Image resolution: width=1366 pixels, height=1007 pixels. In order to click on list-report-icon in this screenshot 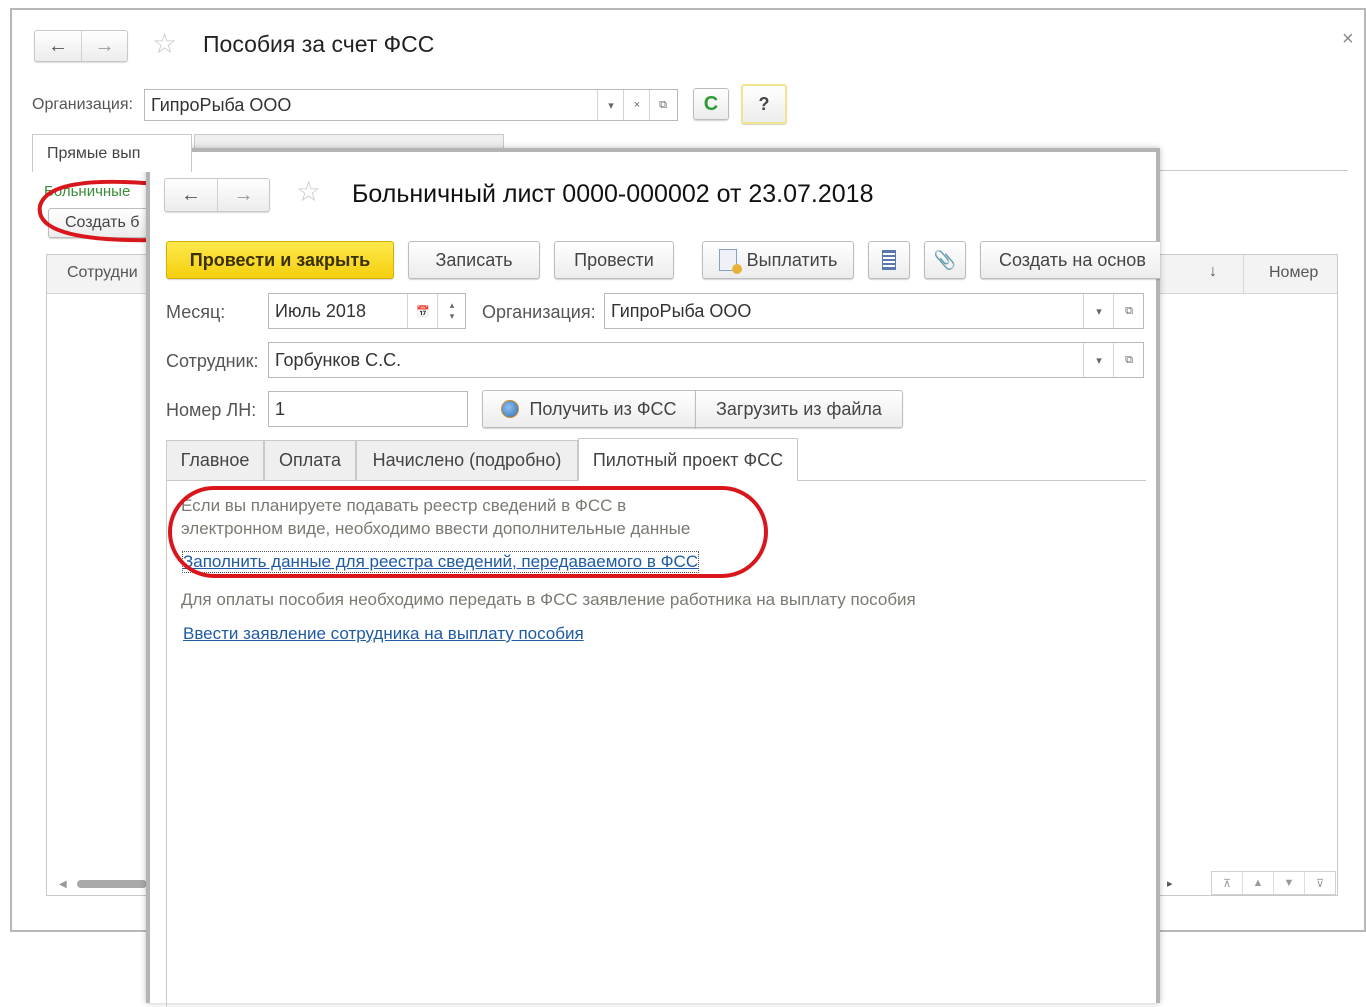, I will do `click(889, 260)`.